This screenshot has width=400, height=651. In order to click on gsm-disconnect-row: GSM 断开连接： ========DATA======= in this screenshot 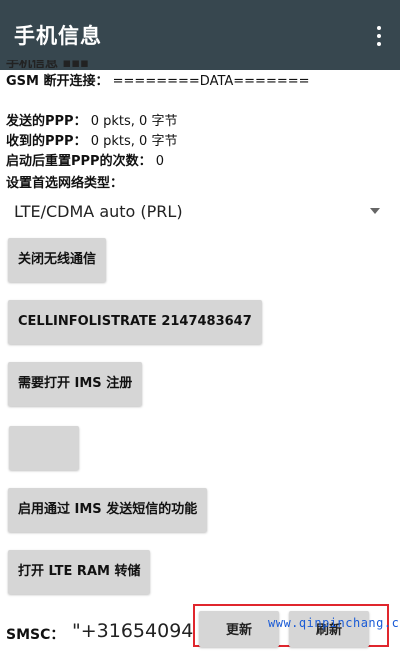, I will do `click(158, 82)`.